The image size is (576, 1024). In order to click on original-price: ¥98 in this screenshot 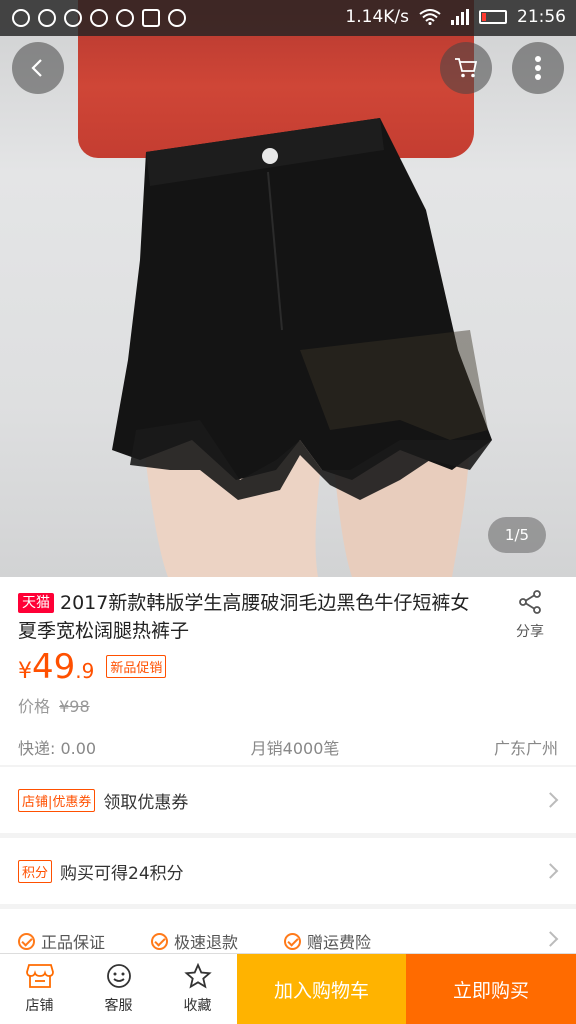, I will do `click(74, 706)`.